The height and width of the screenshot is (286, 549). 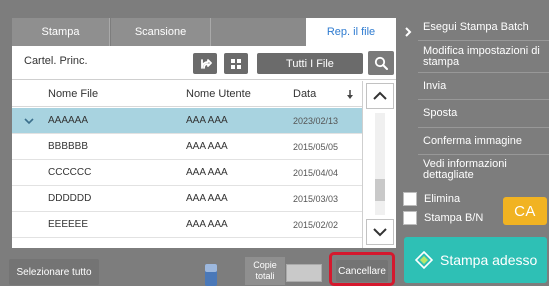 I want to click on clear-all-label: CA, so click(x=525, y=211).